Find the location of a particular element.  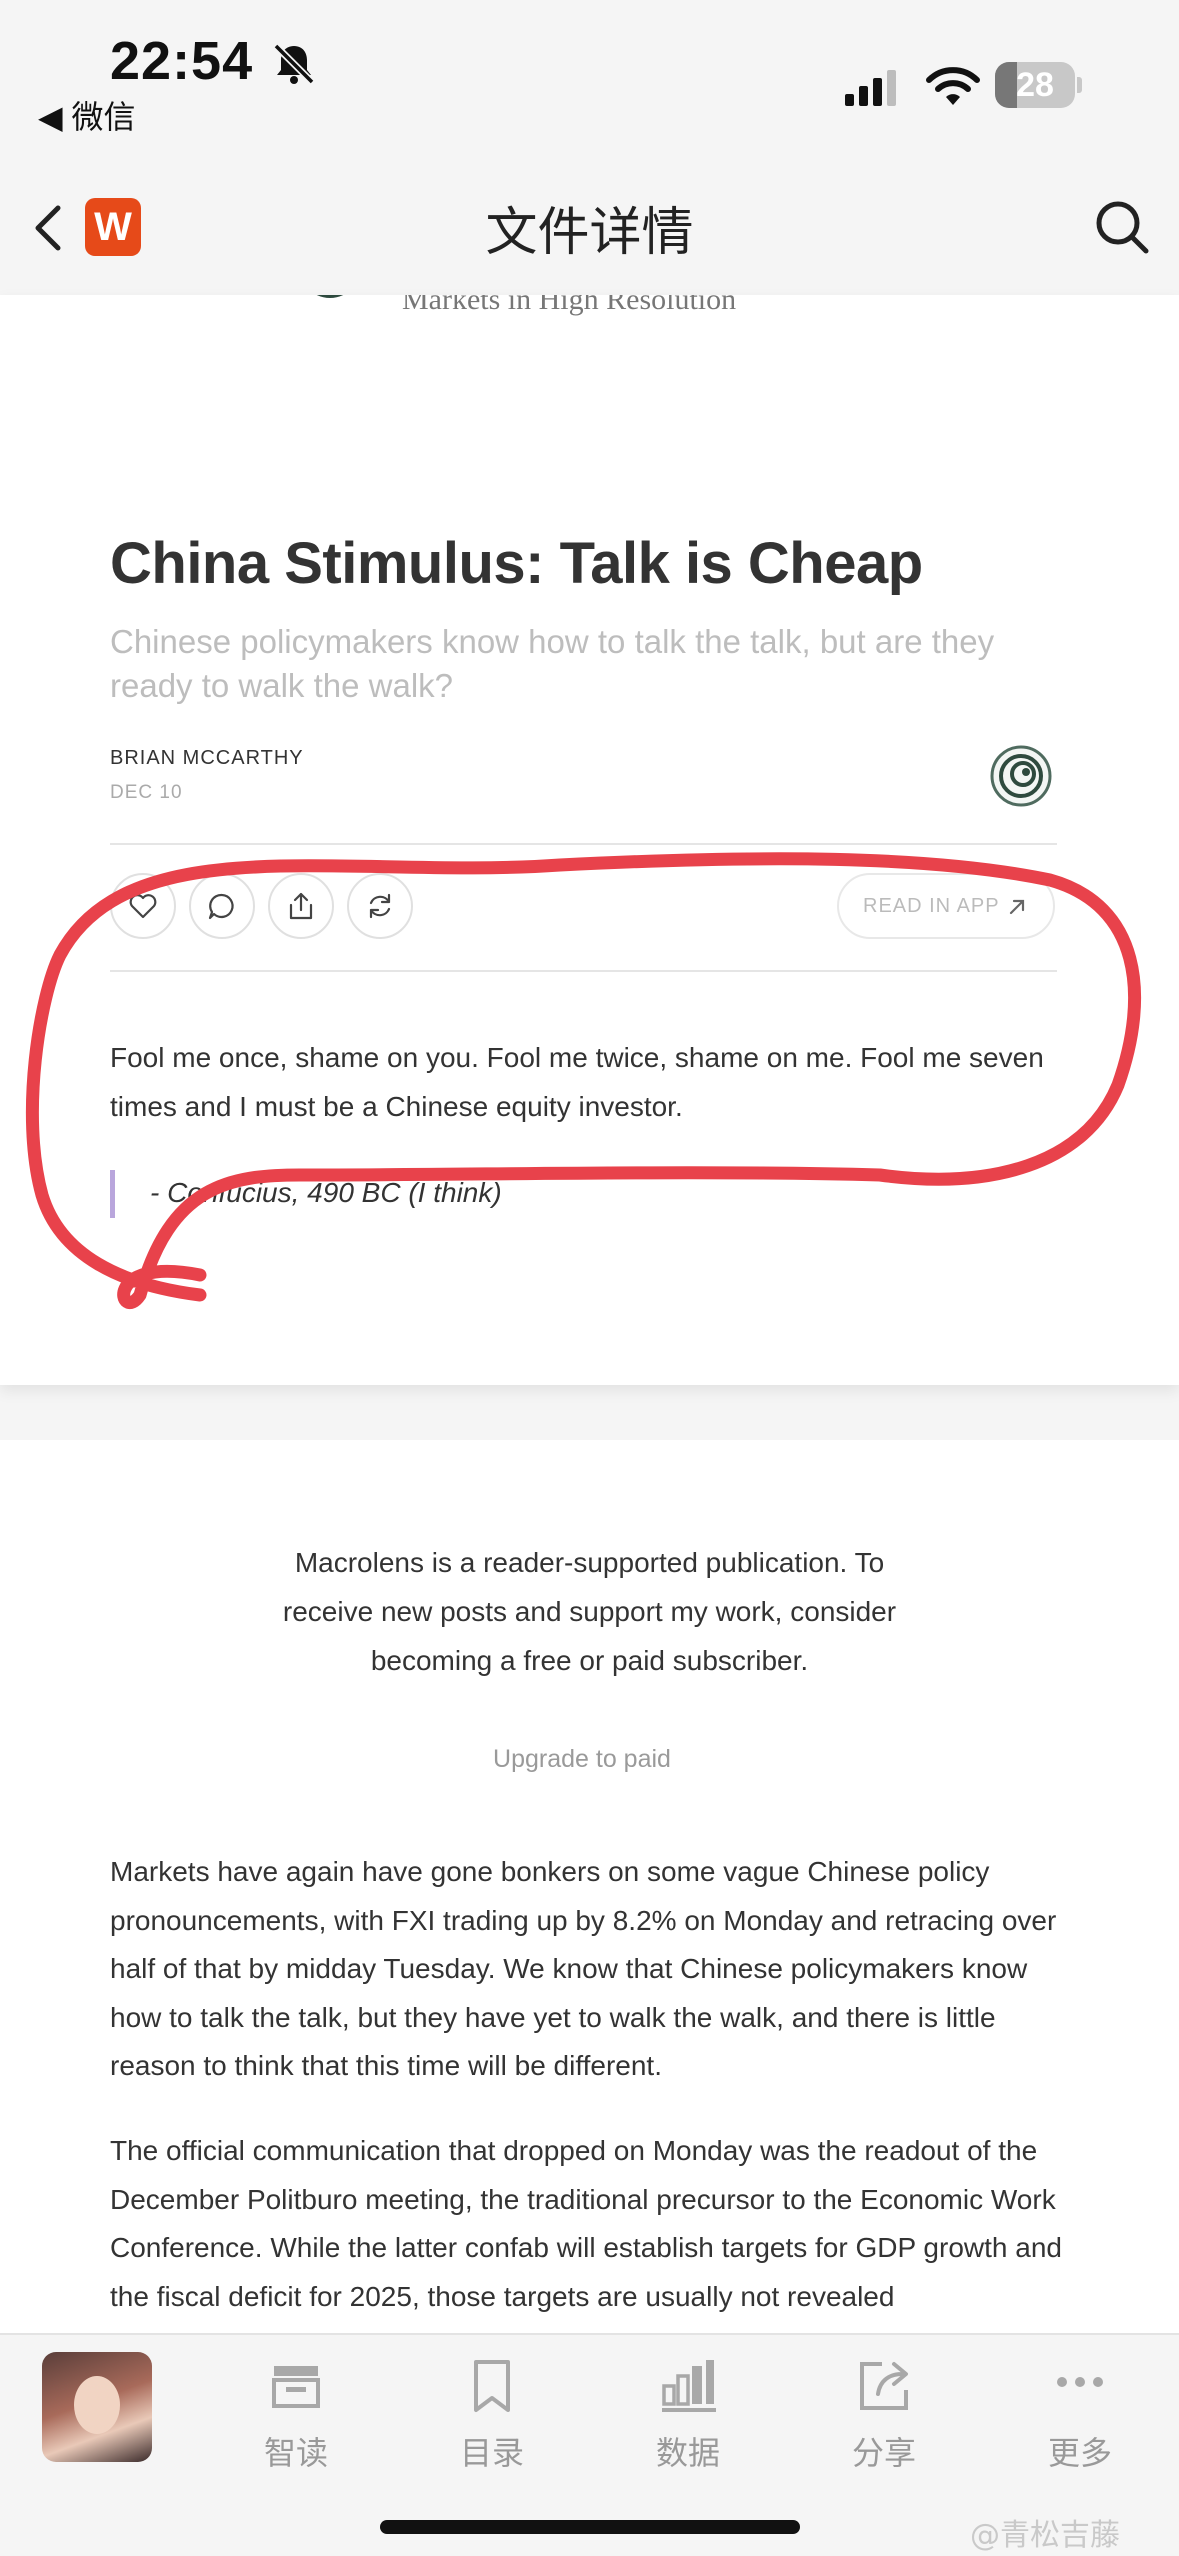

smart-read-icon is located at coordinates (296, 2387).